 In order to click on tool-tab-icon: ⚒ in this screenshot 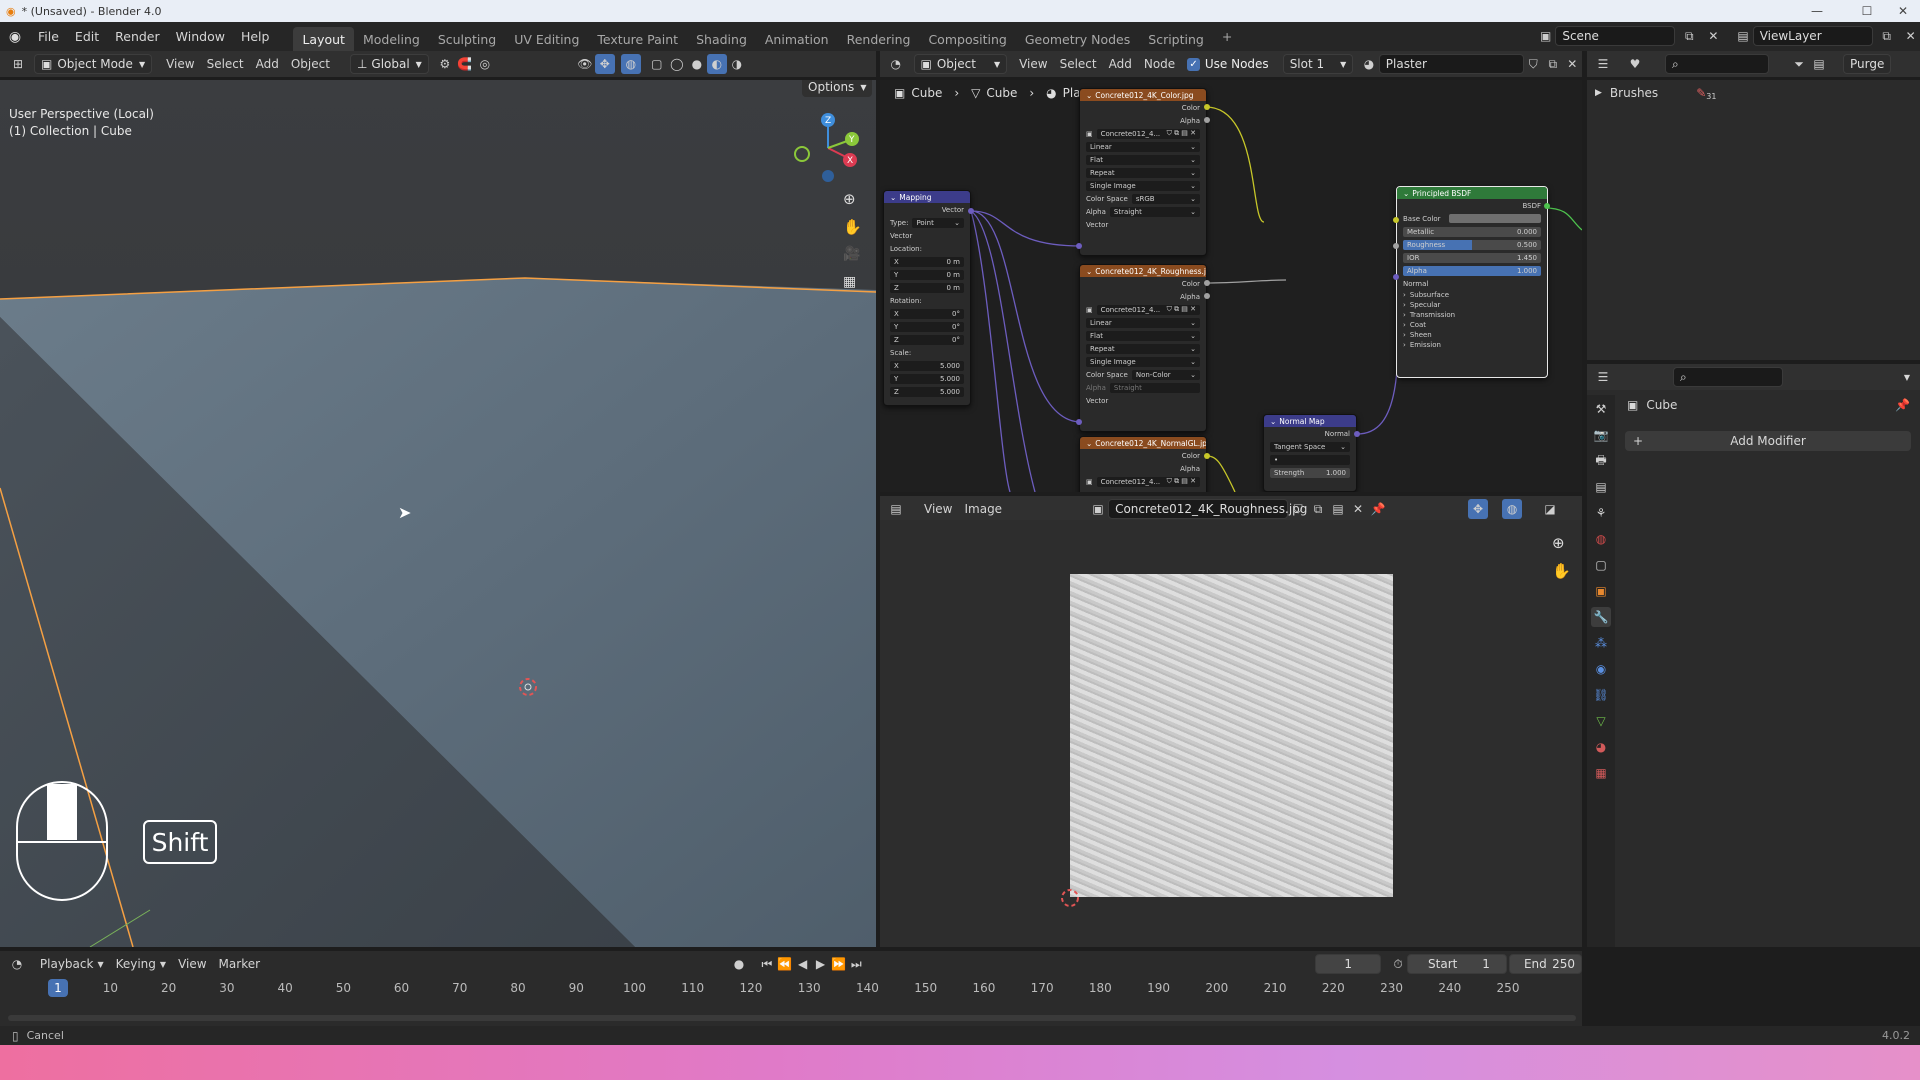, I will do `click(1601, 409)`.